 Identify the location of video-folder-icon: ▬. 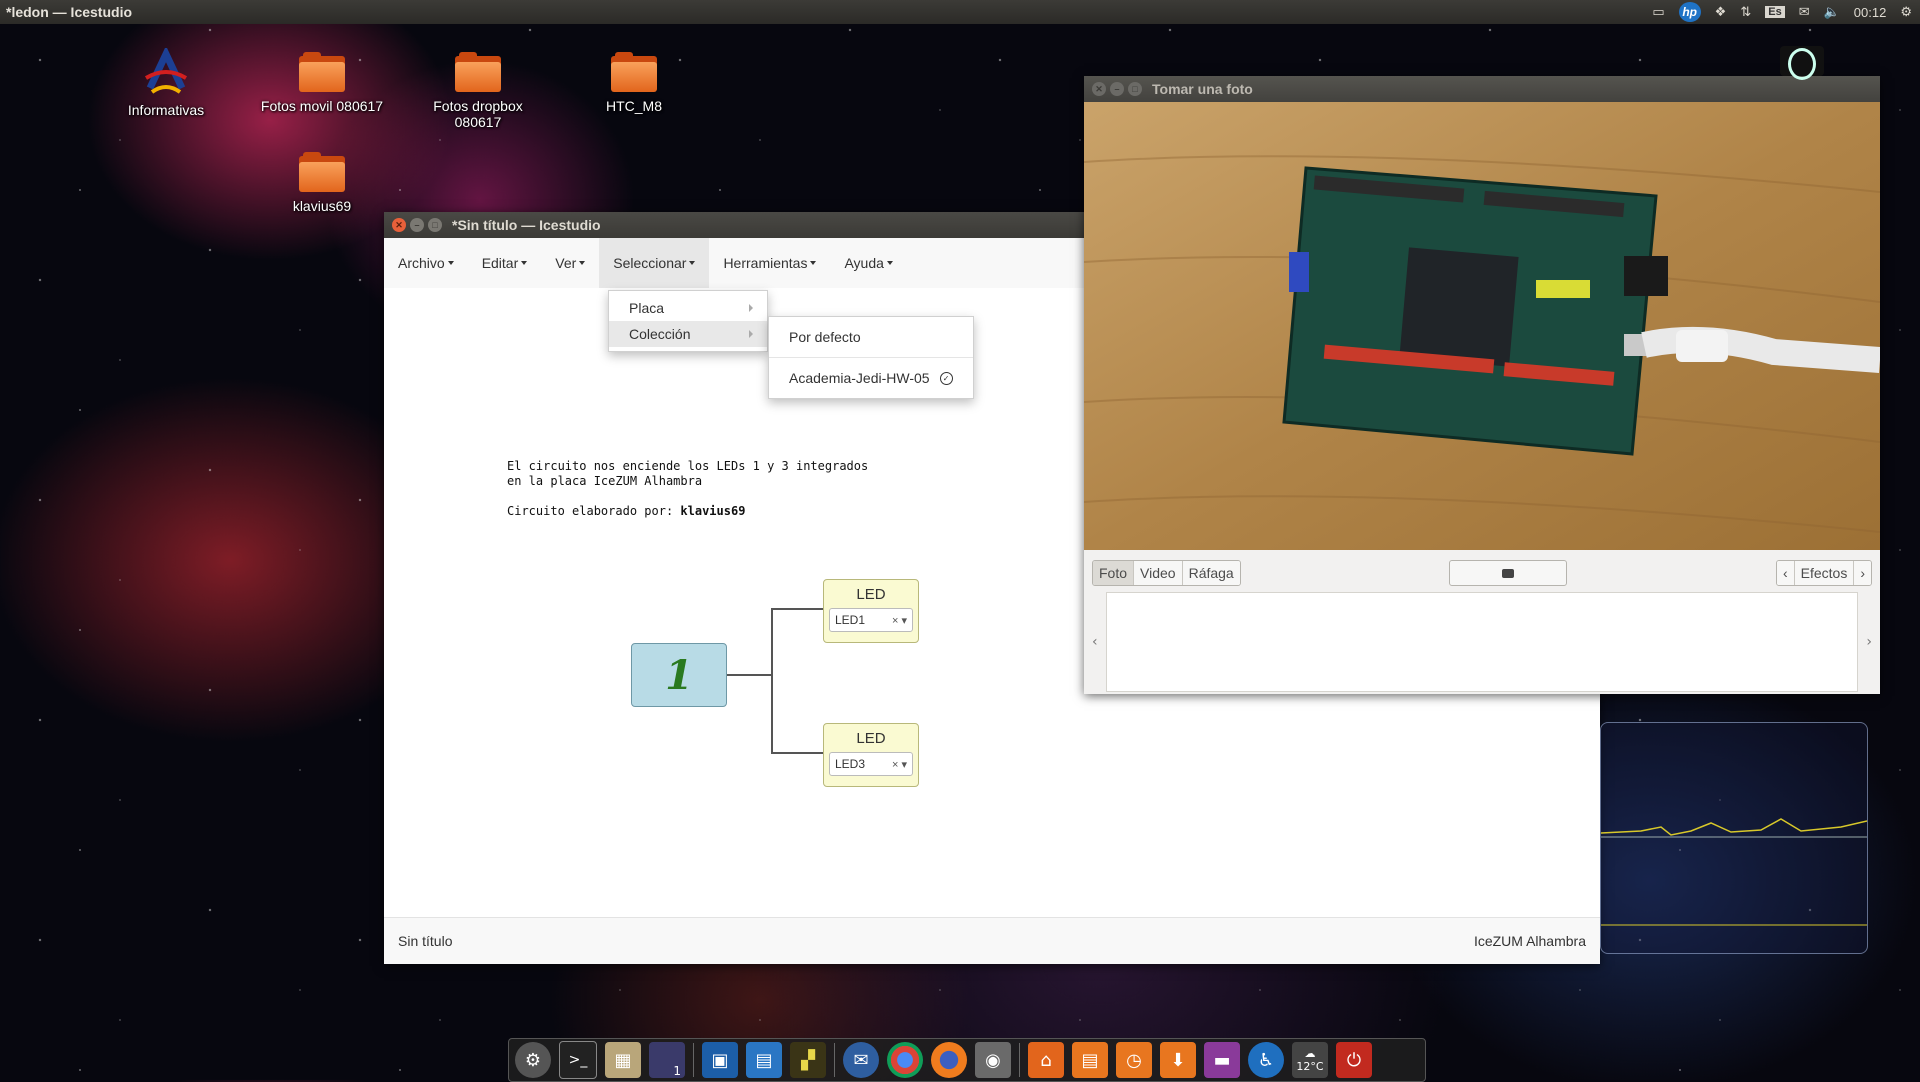
(1222, 1060).